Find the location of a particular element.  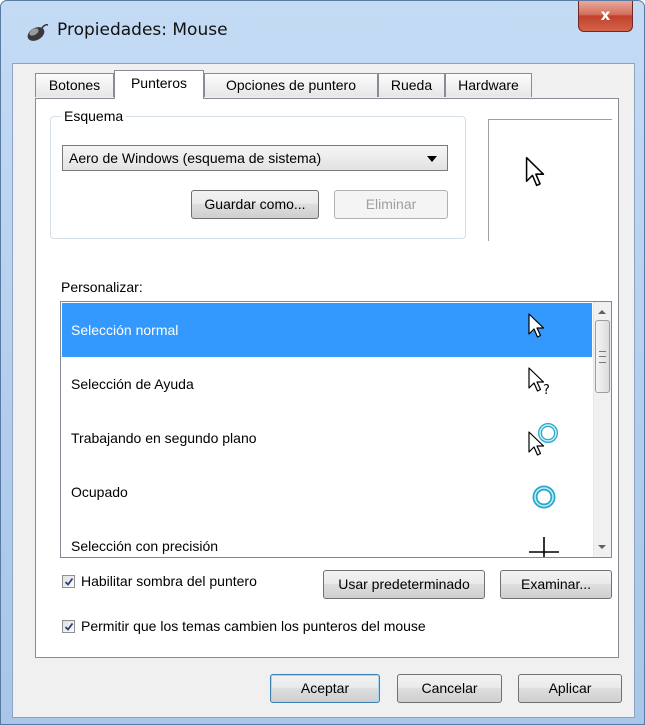

ok-button: Aceptar is located at coordinates (325, 688).